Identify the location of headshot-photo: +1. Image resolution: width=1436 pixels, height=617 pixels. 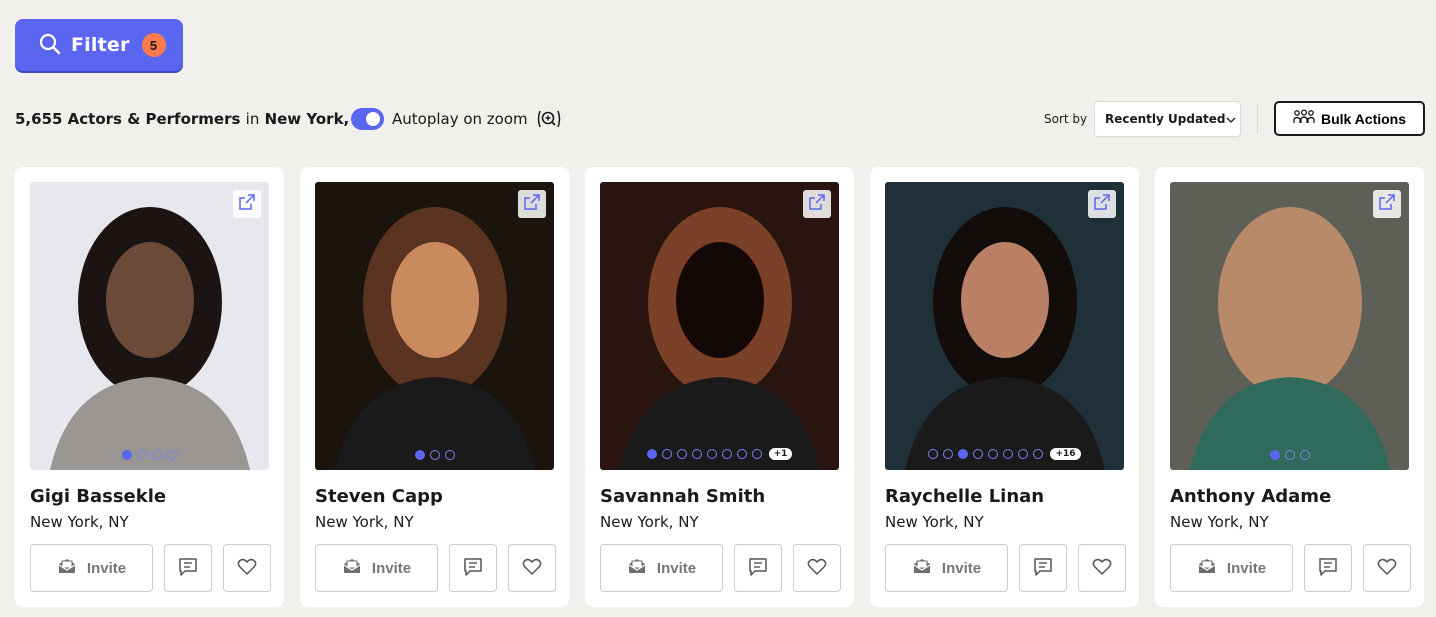
(719, 326).